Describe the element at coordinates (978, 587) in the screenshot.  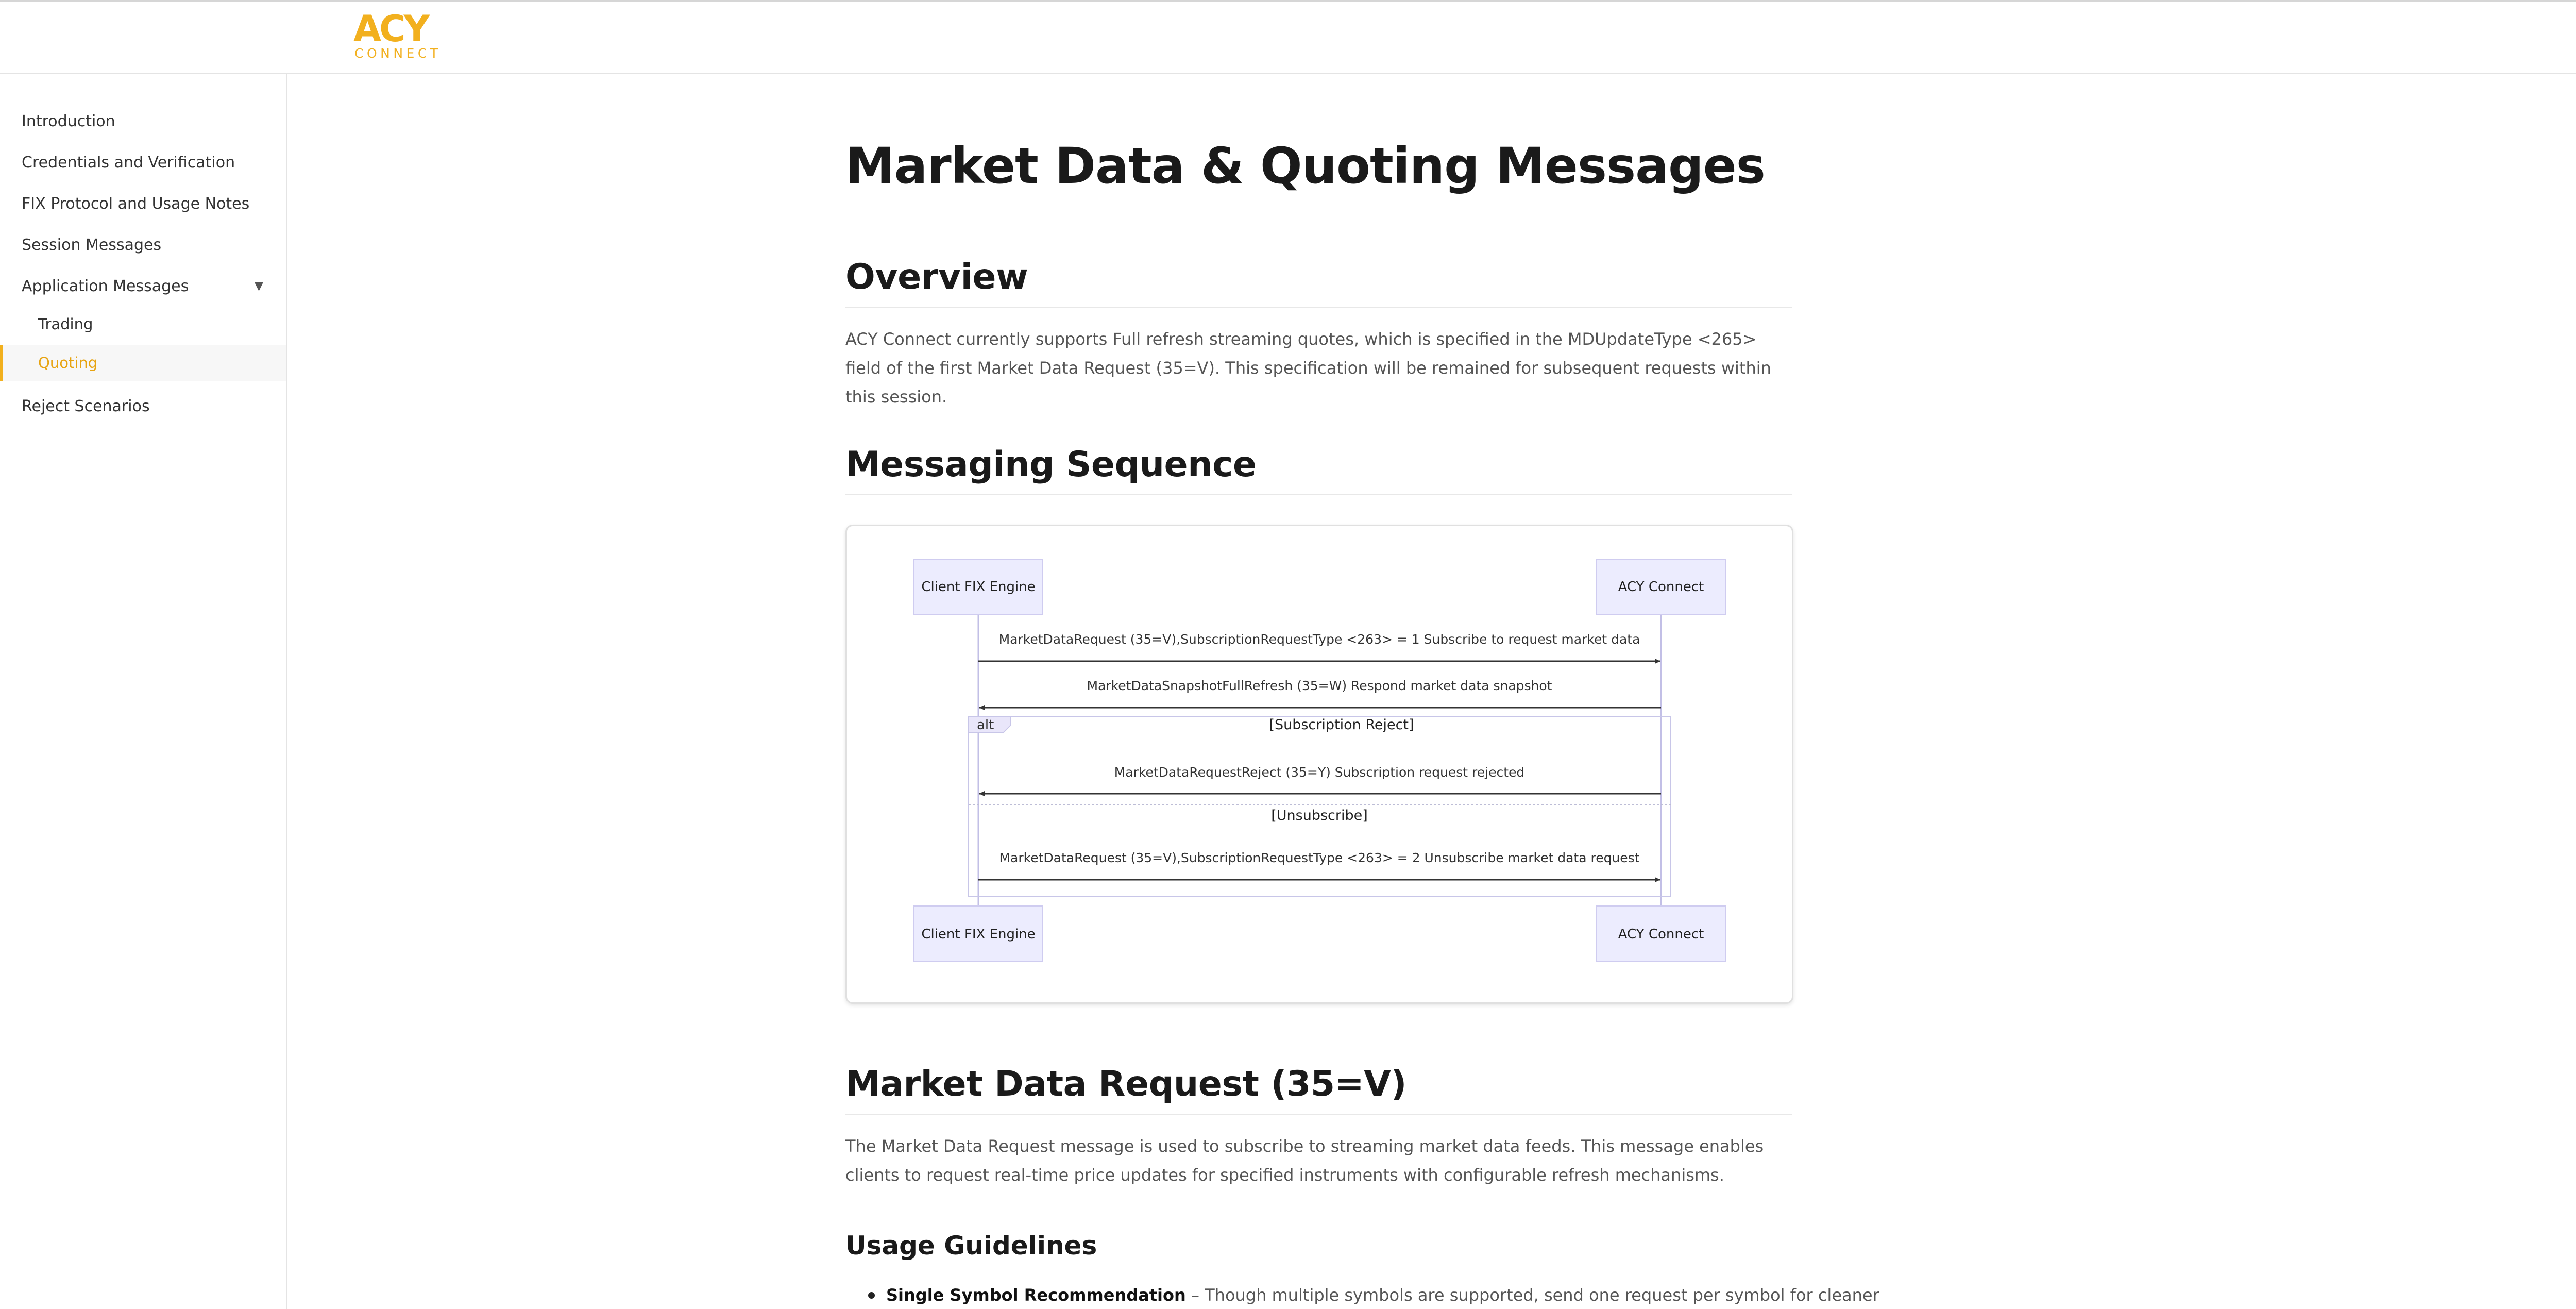
I see `participant-label-client: Client FIX Engine` at that location.